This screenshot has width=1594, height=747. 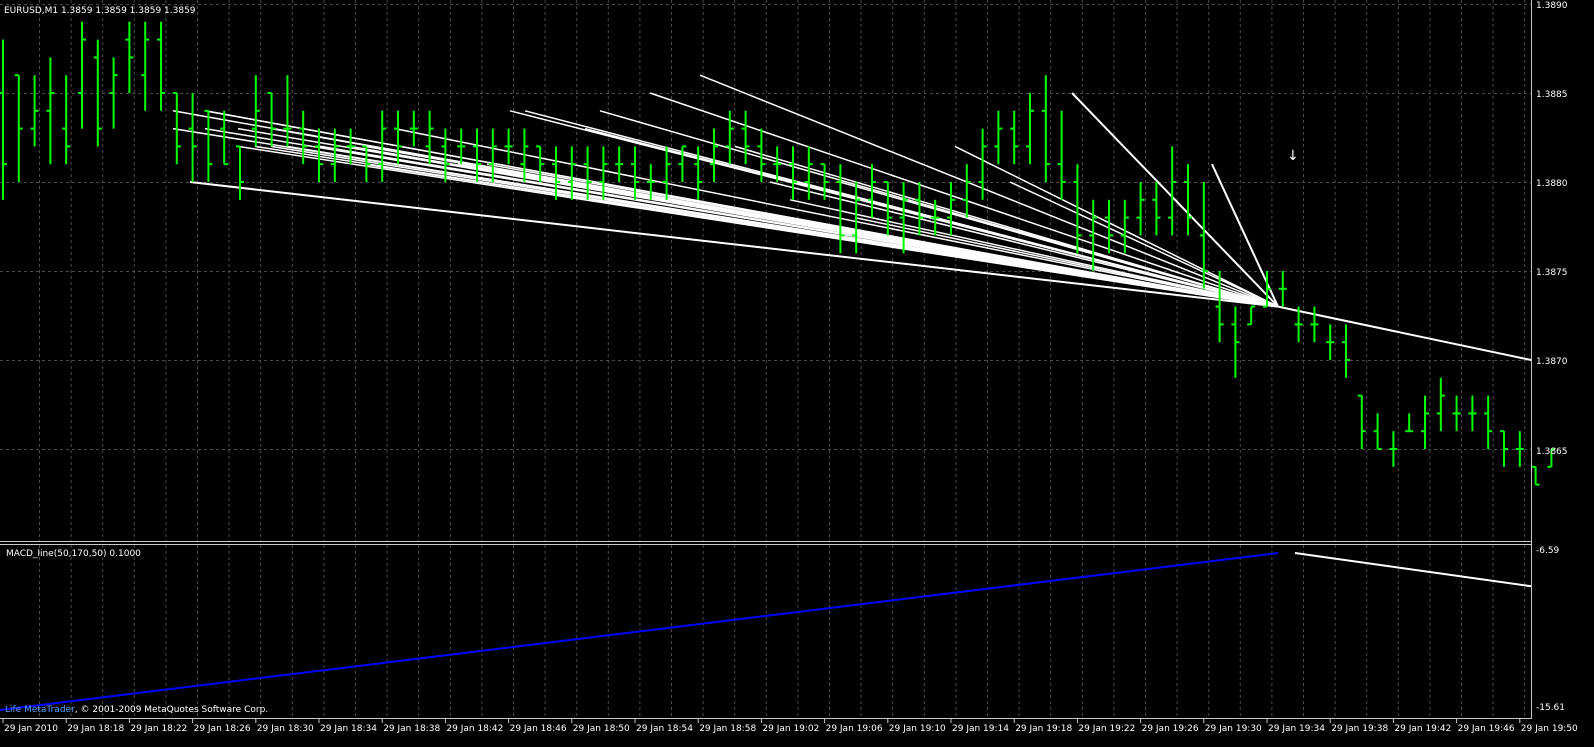 I want to click on indicator-title: MACD_line(50,170,50) 0.1000, so click(x=73, y=554).